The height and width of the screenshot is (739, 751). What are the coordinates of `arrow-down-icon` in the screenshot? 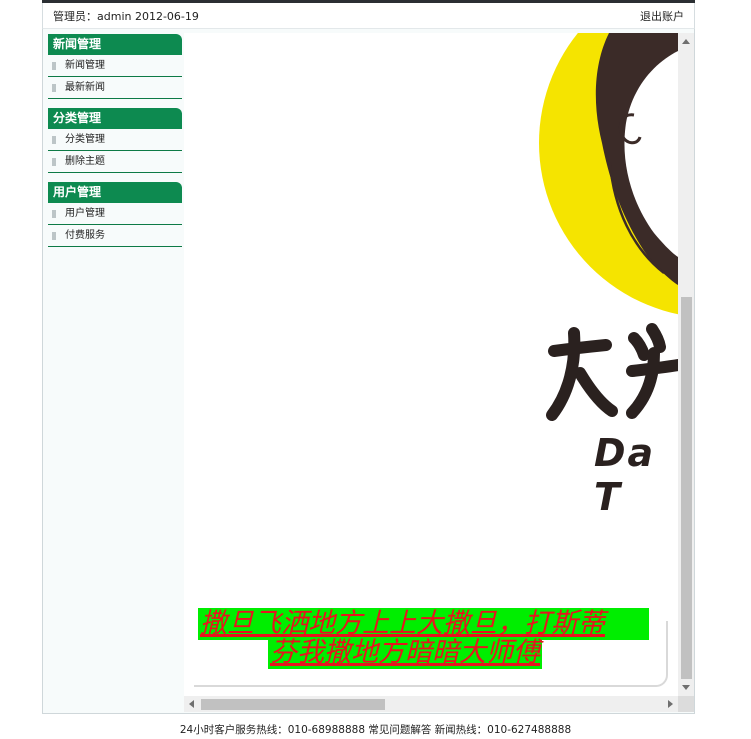 It's located at (686, 687).